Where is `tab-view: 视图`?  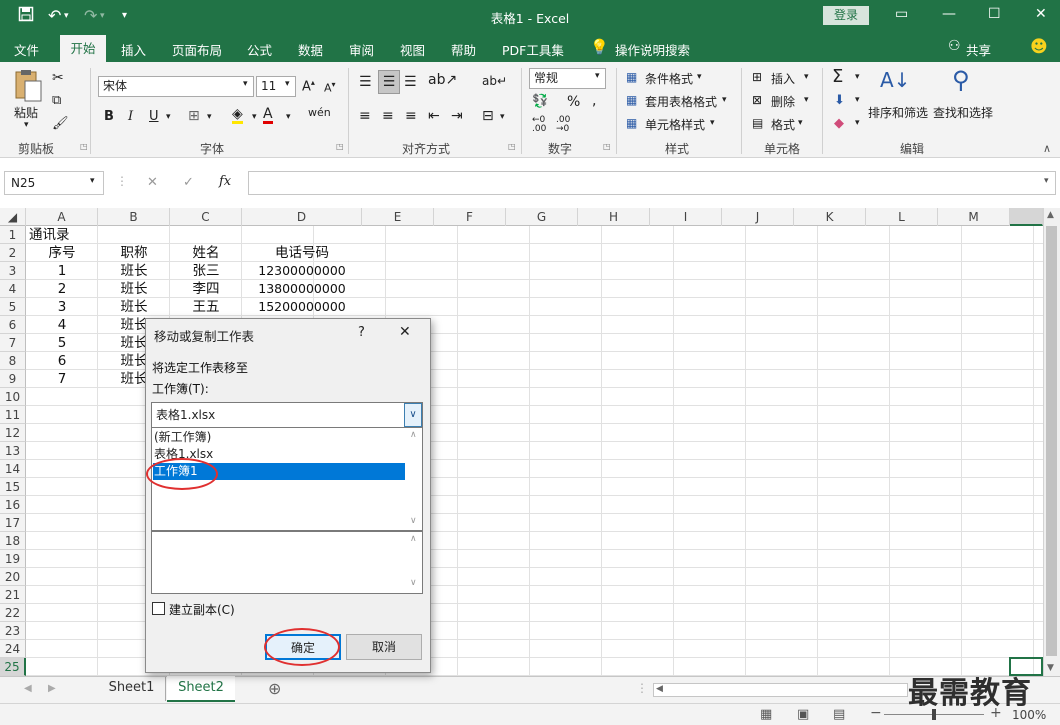
tab-view: 视图 is located at coordinates (412, 49).